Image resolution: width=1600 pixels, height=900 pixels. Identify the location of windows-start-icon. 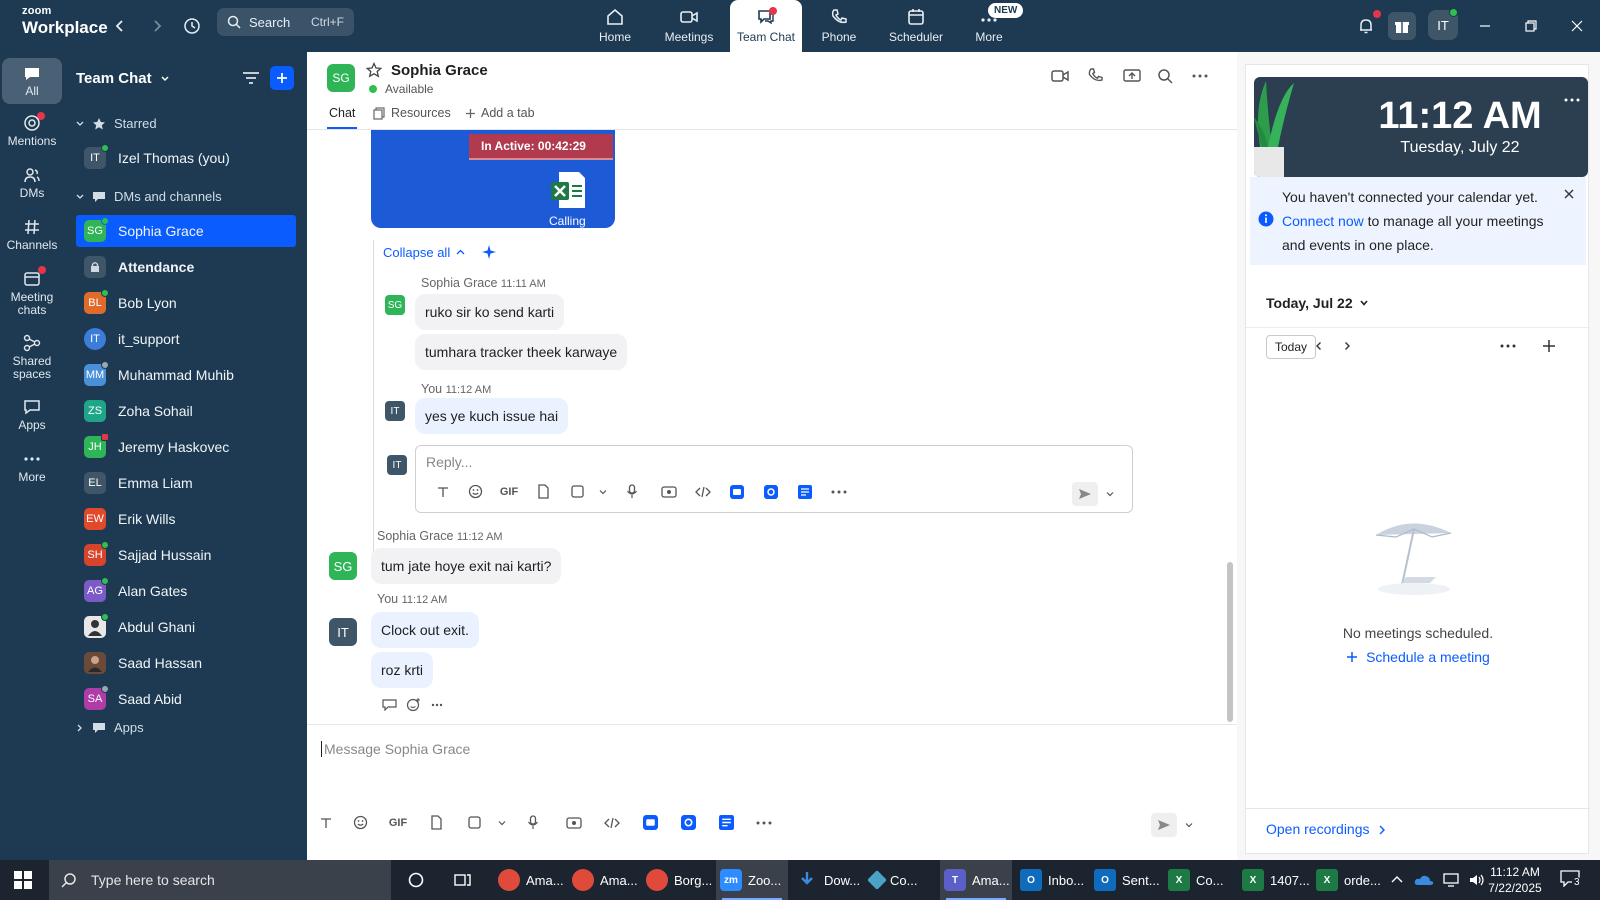
(23, 881).